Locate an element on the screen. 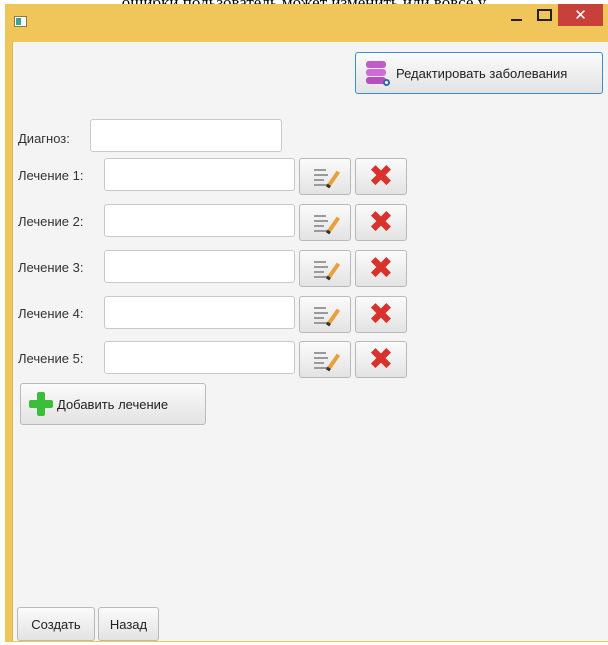 Image resolution: width=608 pixels, height=645 pixels. close-icon: ✕ is located at coordinates (580, 15).